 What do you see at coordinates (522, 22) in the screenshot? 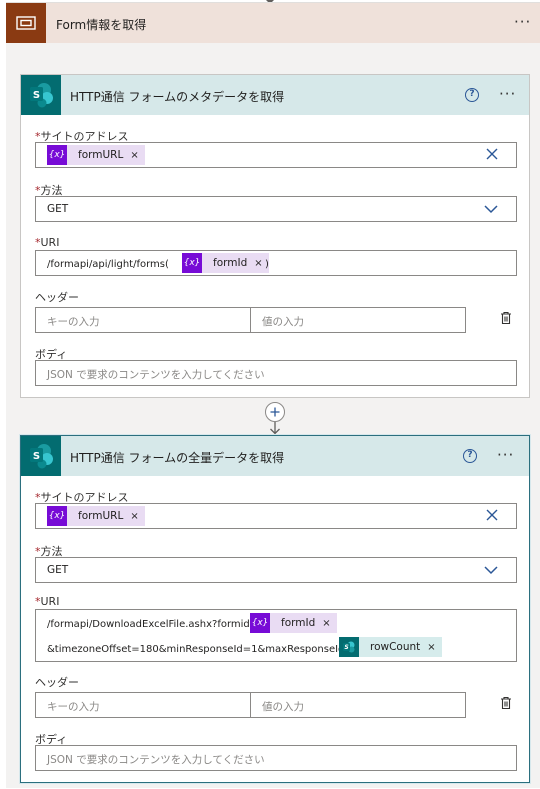
I see `scope-more-button: ···` at bounding box center [522, 22].